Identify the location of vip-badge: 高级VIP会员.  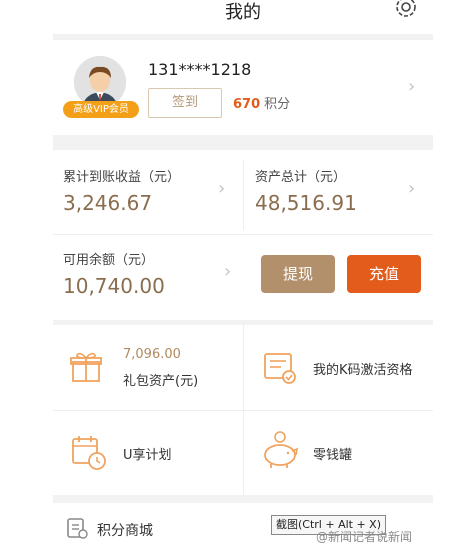
(101, 109).